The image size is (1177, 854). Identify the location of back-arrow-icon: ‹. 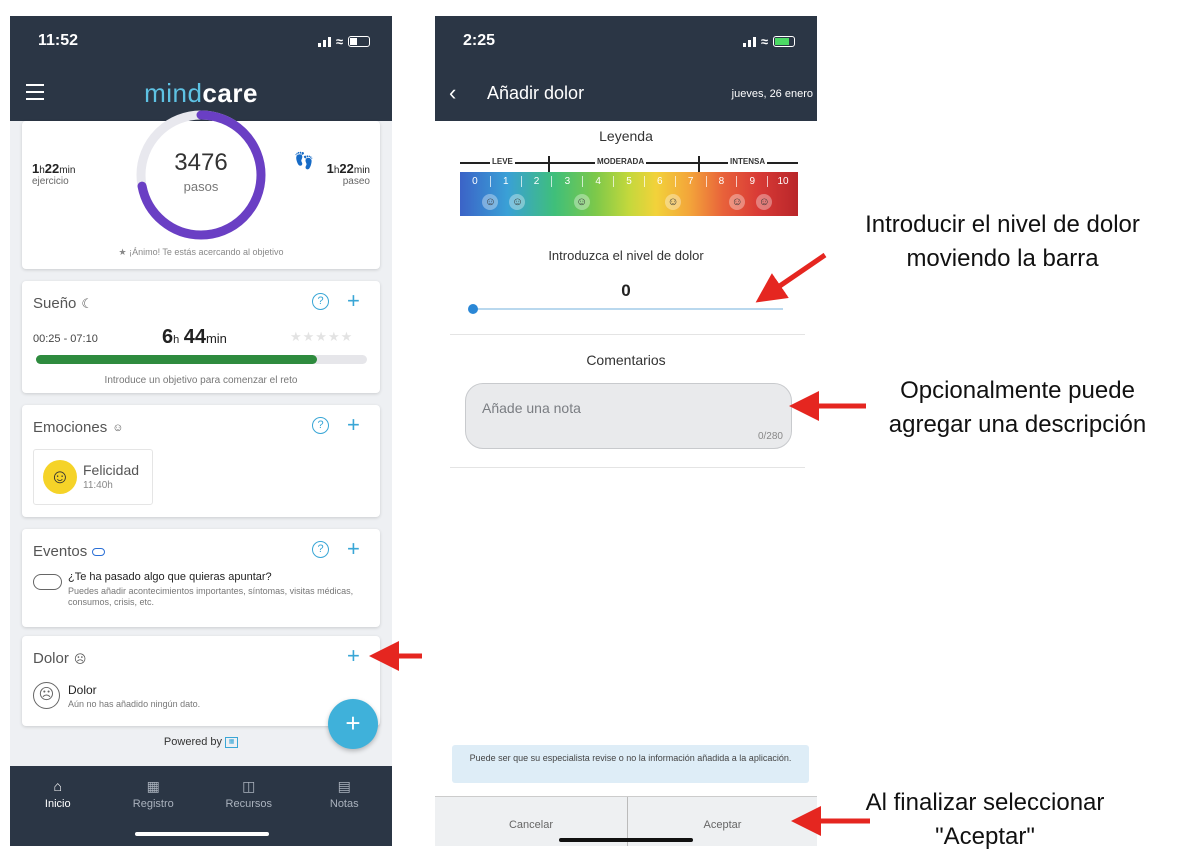
(452, 93).